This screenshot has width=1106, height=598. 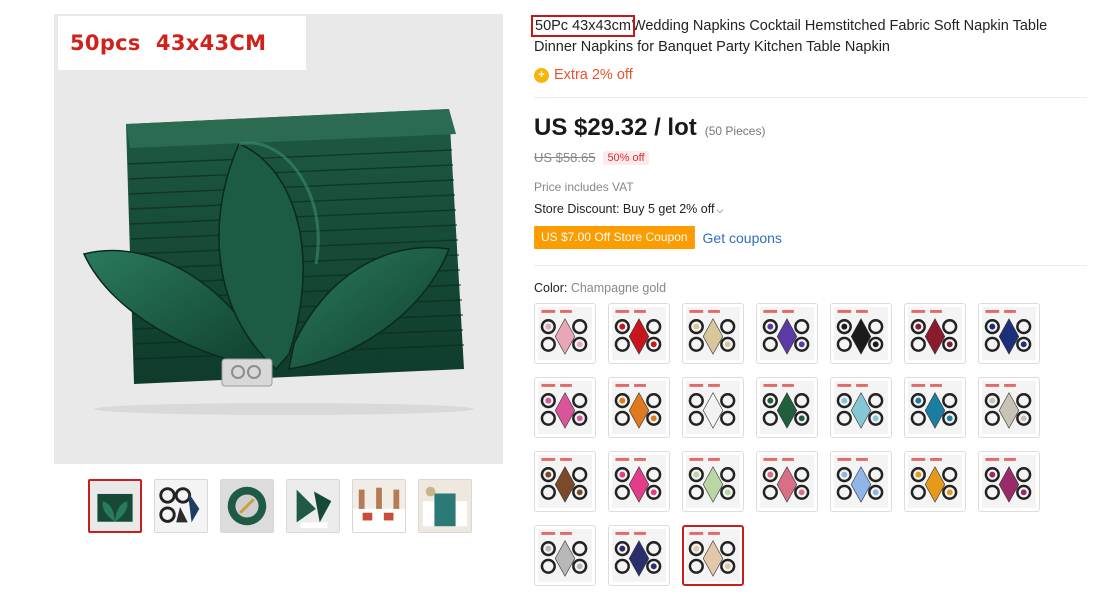 I want to click on selected-color-value: Champagne gold, so click(x=618, y=288).